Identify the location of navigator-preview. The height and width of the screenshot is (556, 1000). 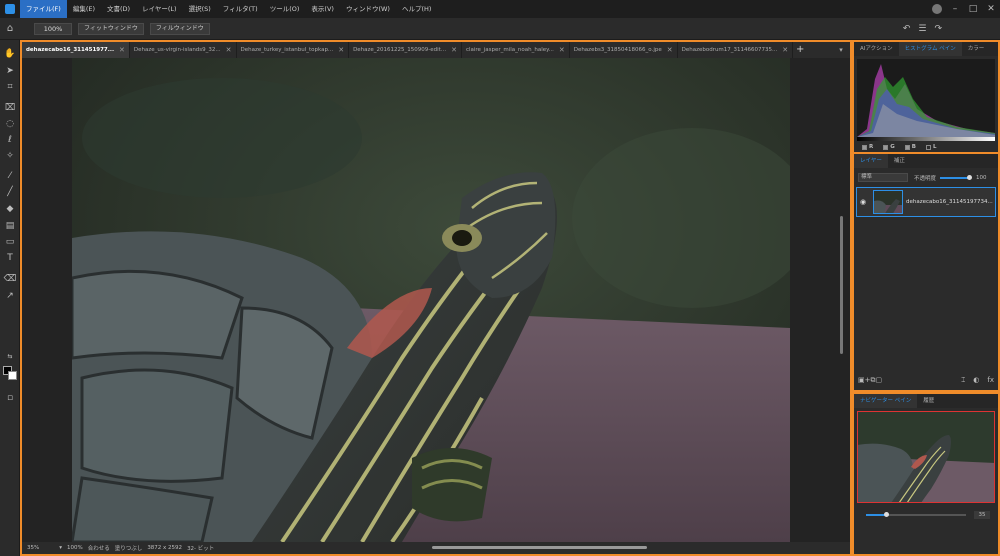
(926, 457).